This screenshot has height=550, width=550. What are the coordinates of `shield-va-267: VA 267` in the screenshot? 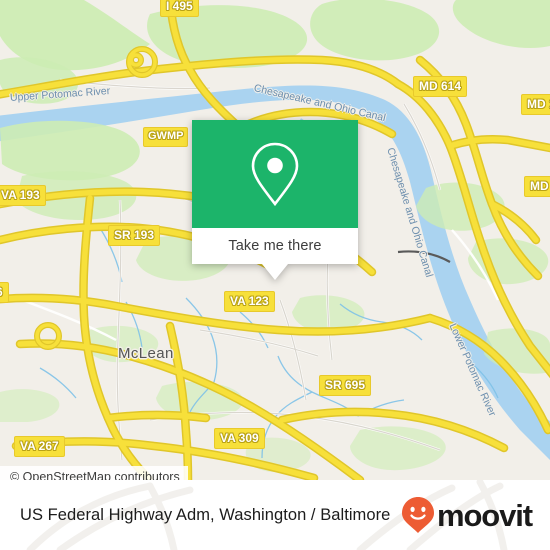 It's located at (39, 446).